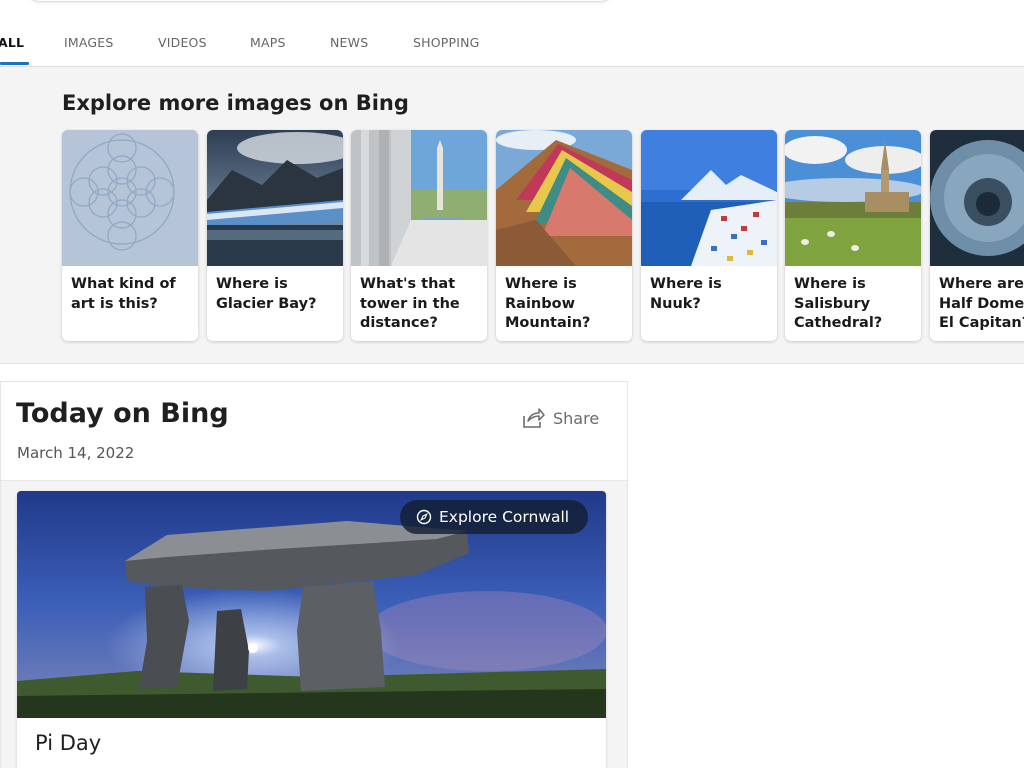 The width and height of the screenshot is (1024, 768). What do you see at coordinates (275, 198) in the screenshot?
I see `card-image-glacier` at bounding box center [275, 198].